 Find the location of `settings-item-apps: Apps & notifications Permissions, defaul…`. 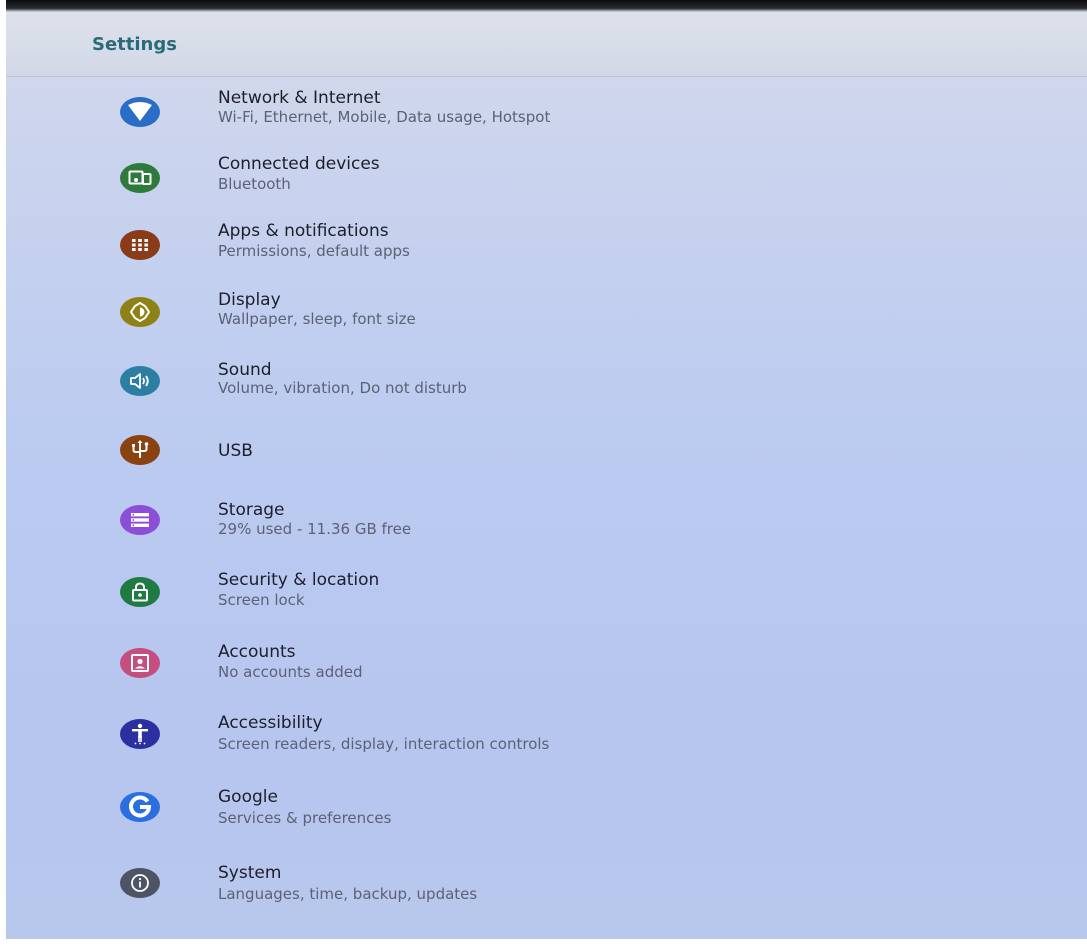

settings-item-apps: Apps & notifications Permissions, defaul… is located at coordinates (546, 251).